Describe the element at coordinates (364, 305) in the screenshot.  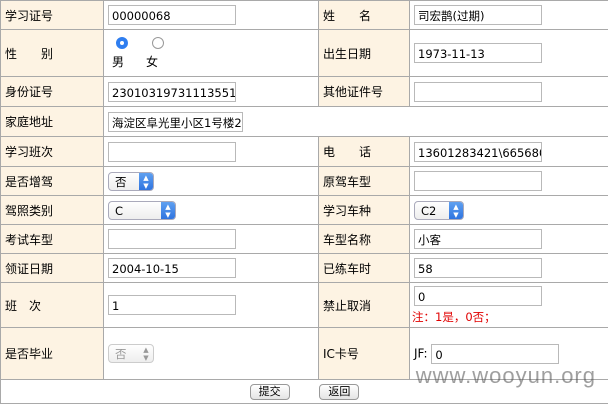
I see `prohibit-cancel-label: 禁止取消` at that location.